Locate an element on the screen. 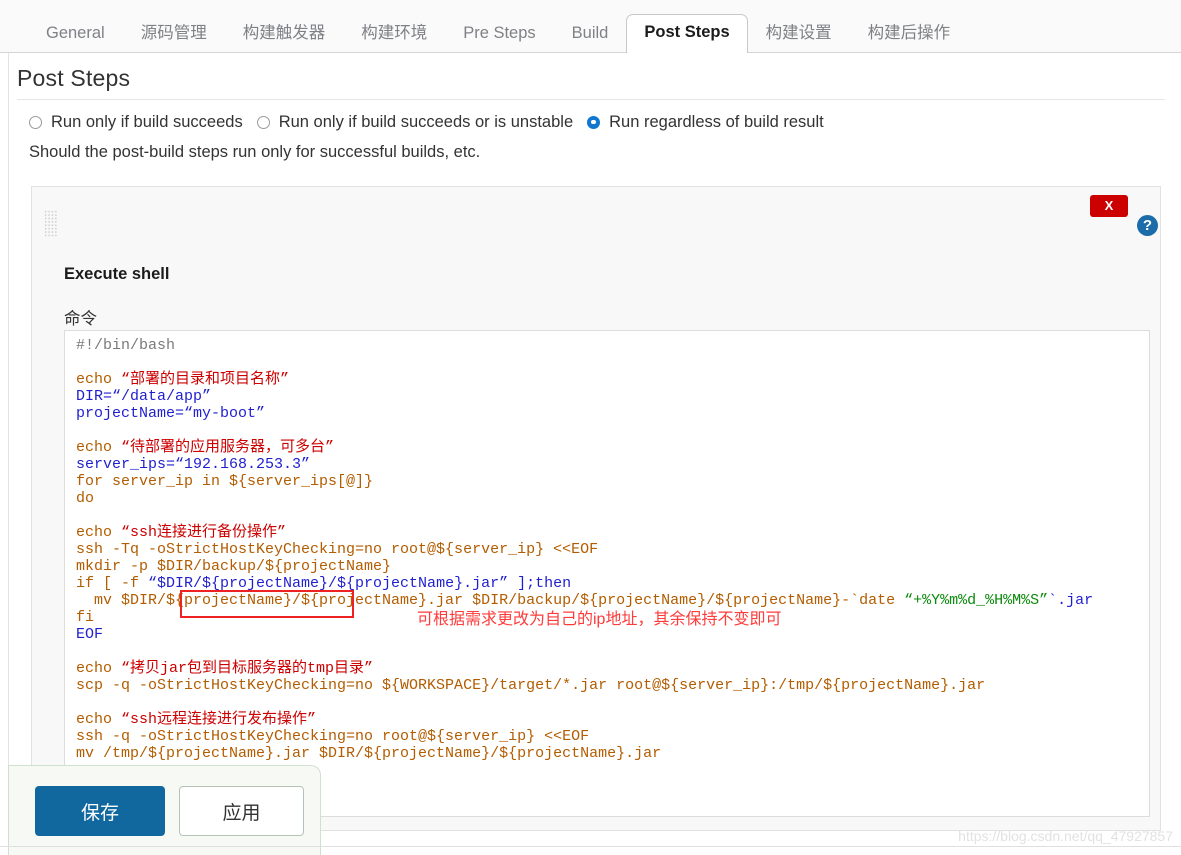 Image resolution: width=1181 pixels, height=855 pixels. save-button: 保存 is located at coordinates (100, 811).